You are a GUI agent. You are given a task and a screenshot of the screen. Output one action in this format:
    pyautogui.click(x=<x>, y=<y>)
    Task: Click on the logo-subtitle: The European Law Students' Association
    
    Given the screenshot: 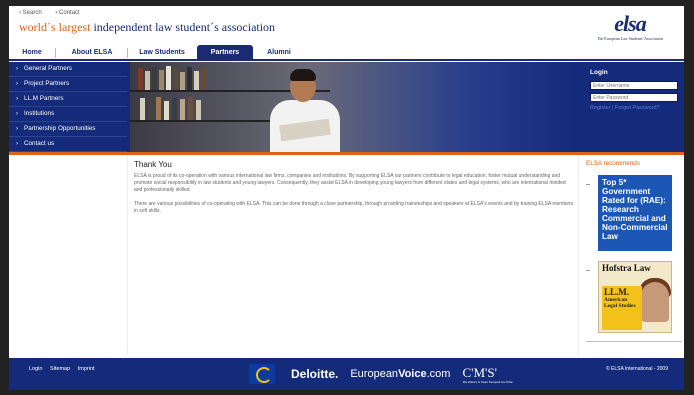 What is the action you would take?
    pyautogui.click(x=630, y=38)
    